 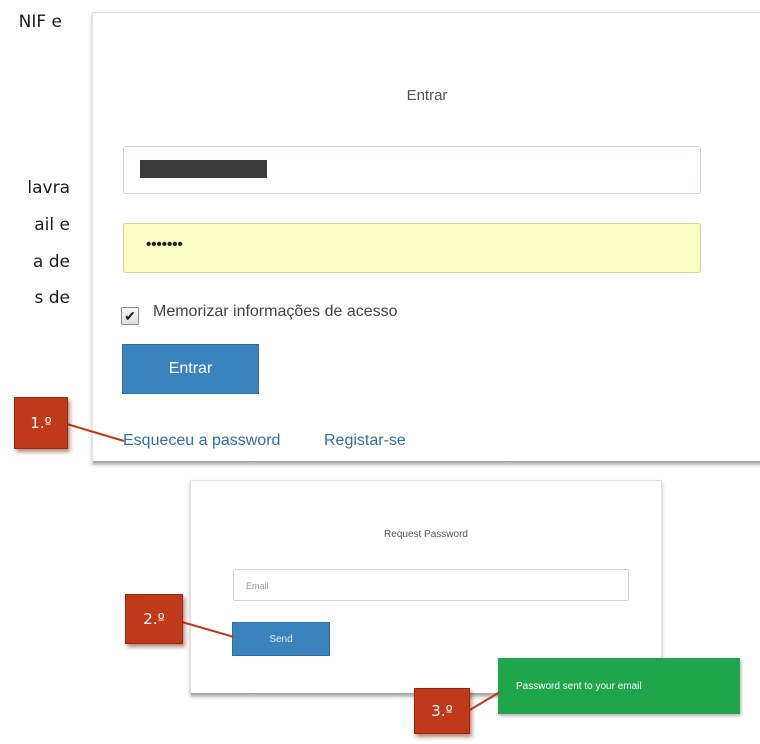 I want to click on callout-step-1: 1.º, so click(x=41, y=423).